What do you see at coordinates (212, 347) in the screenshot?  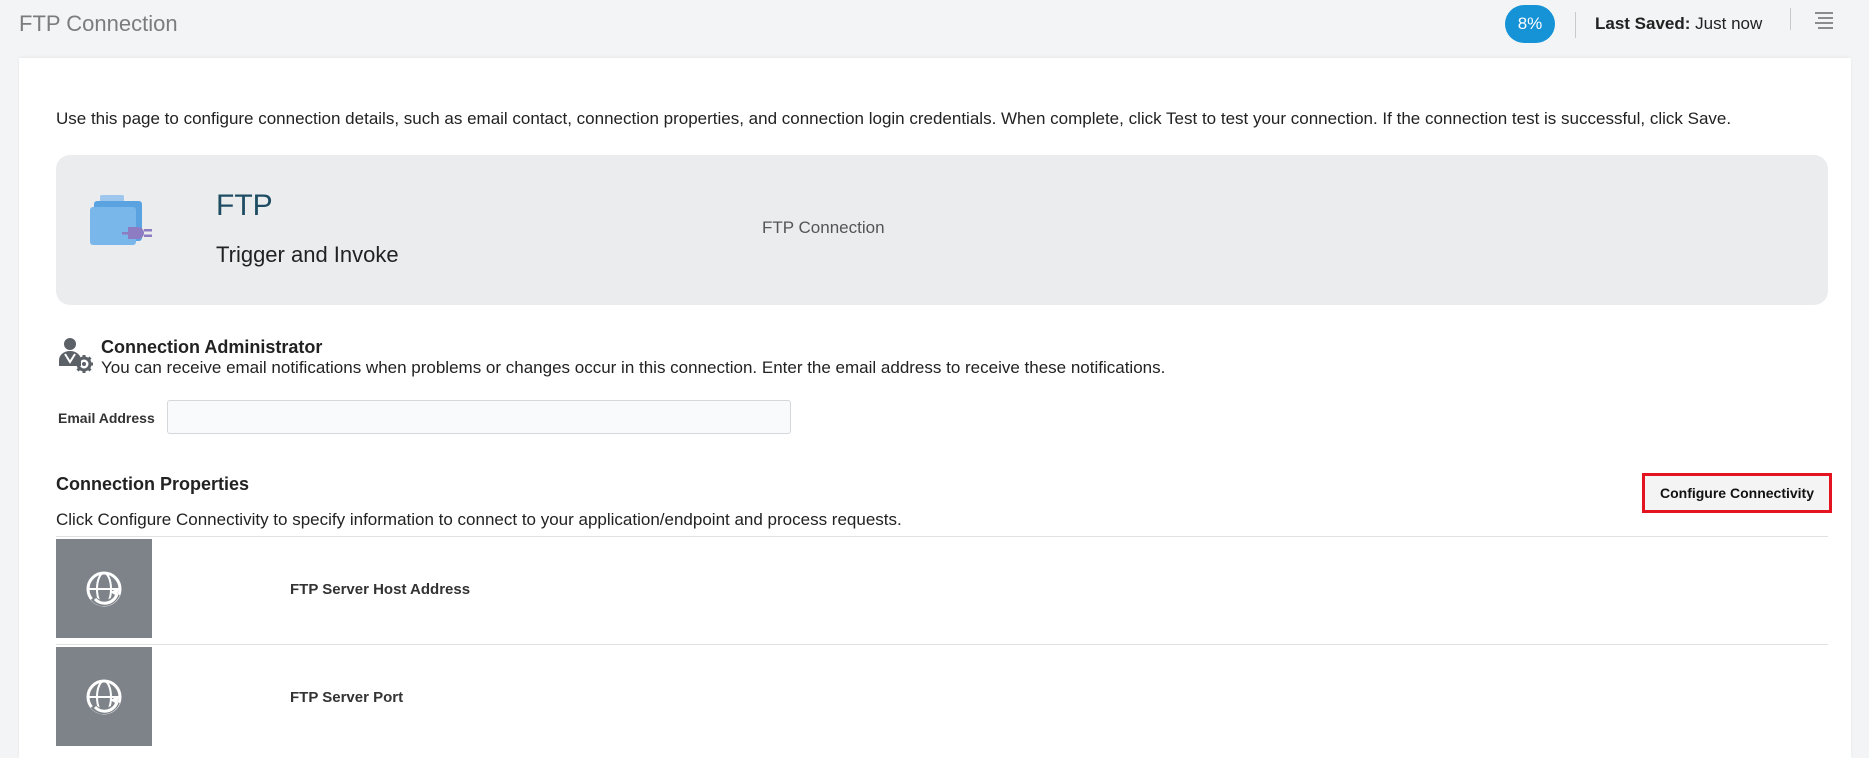 I see `connection-administrator-title: Connection Administrator` at bounding box center [212, 347].